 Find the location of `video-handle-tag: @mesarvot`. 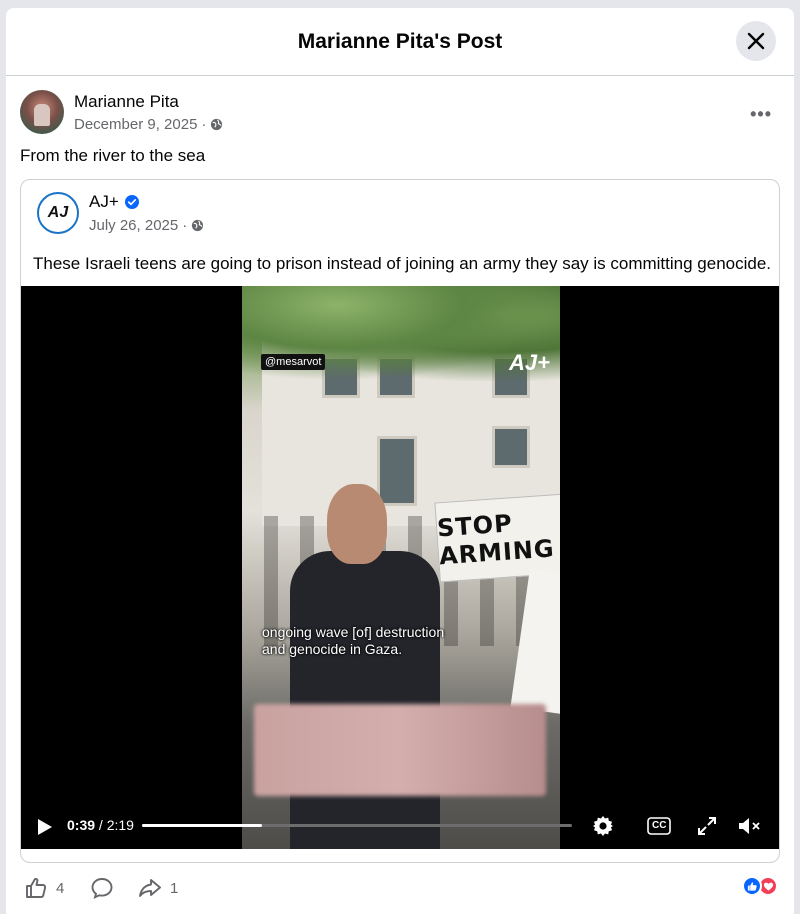

video-handle-tag: @mesarvot is located at coordinates (293, 362).